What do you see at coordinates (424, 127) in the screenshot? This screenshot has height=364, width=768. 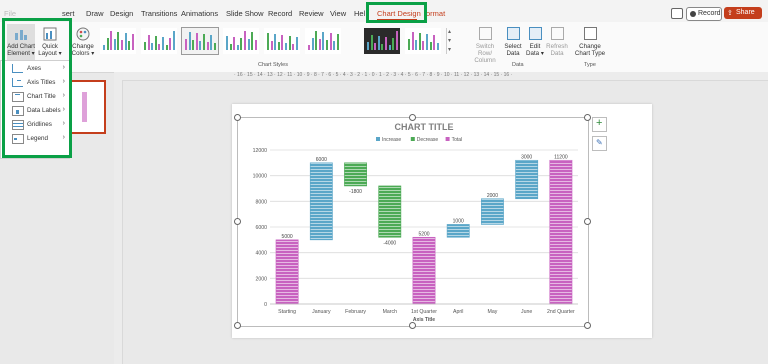 I see `chart-title: CHART TITLE` at bounding box center [424, 127].